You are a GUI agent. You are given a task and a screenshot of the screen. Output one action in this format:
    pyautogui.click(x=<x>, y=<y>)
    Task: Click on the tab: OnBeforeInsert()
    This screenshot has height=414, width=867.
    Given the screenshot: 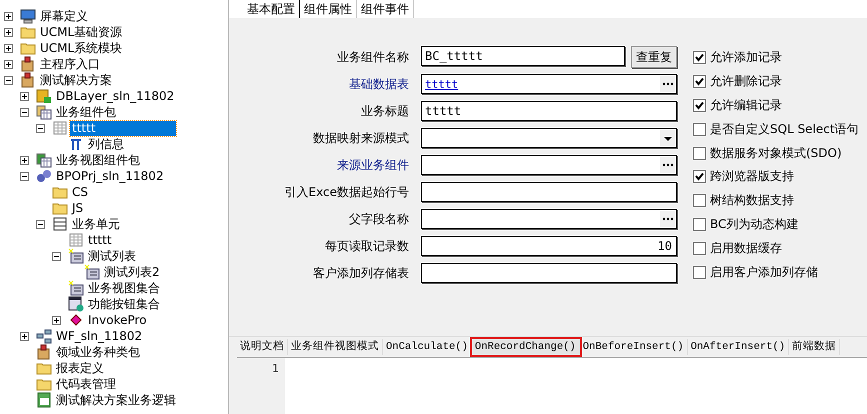 What is the action you would take?
    pyautogui.click(x=634, y=347)
    